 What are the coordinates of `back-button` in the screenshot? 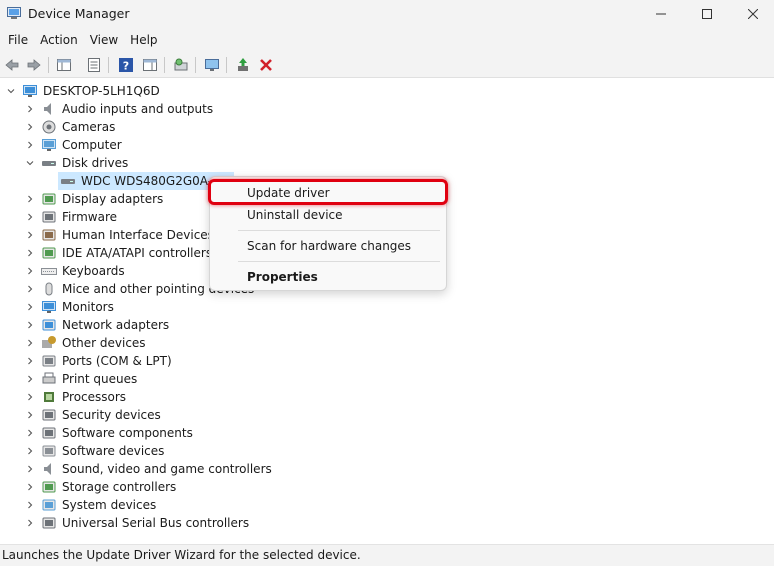 It's located at (12, 65).